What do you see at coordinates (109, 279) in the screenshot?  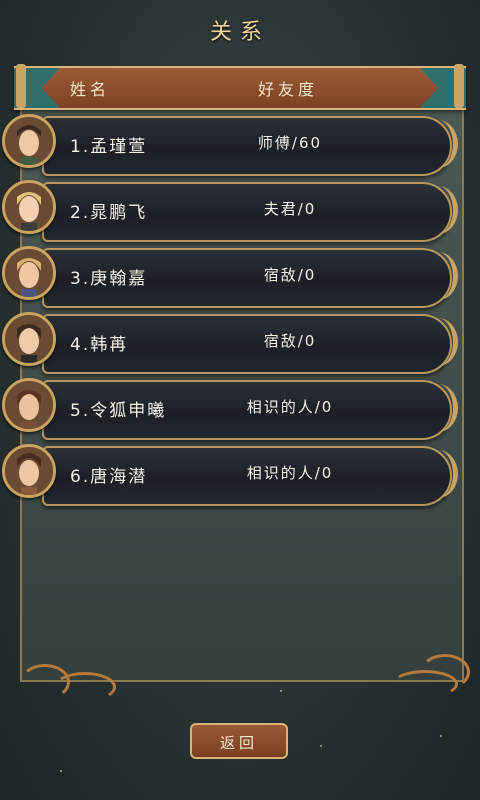 I see `character-name: 3.庚翰嘉` at bounding box center [109, 279].